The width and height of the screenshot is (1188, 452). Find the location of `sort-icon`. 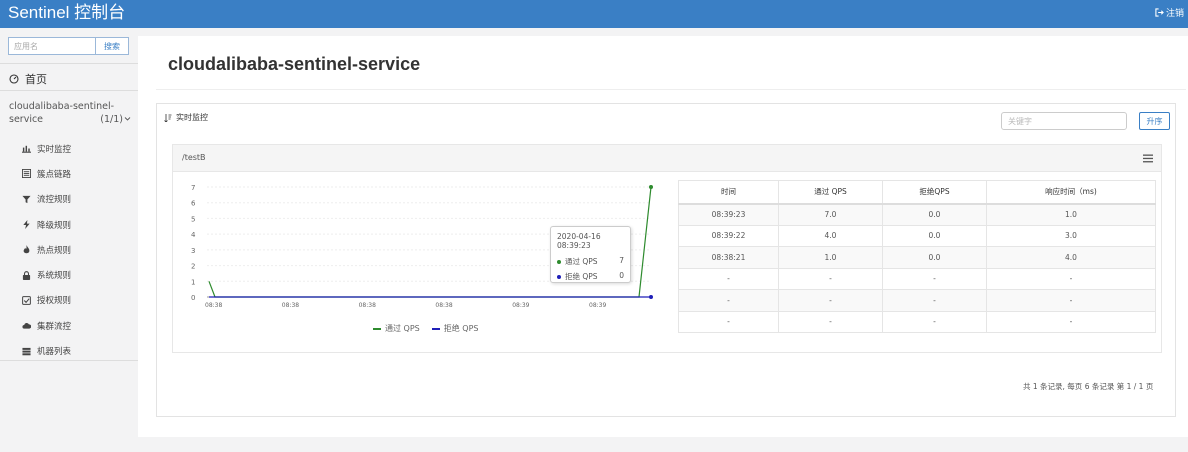

sort-icon is located at coordinates (168, 117).